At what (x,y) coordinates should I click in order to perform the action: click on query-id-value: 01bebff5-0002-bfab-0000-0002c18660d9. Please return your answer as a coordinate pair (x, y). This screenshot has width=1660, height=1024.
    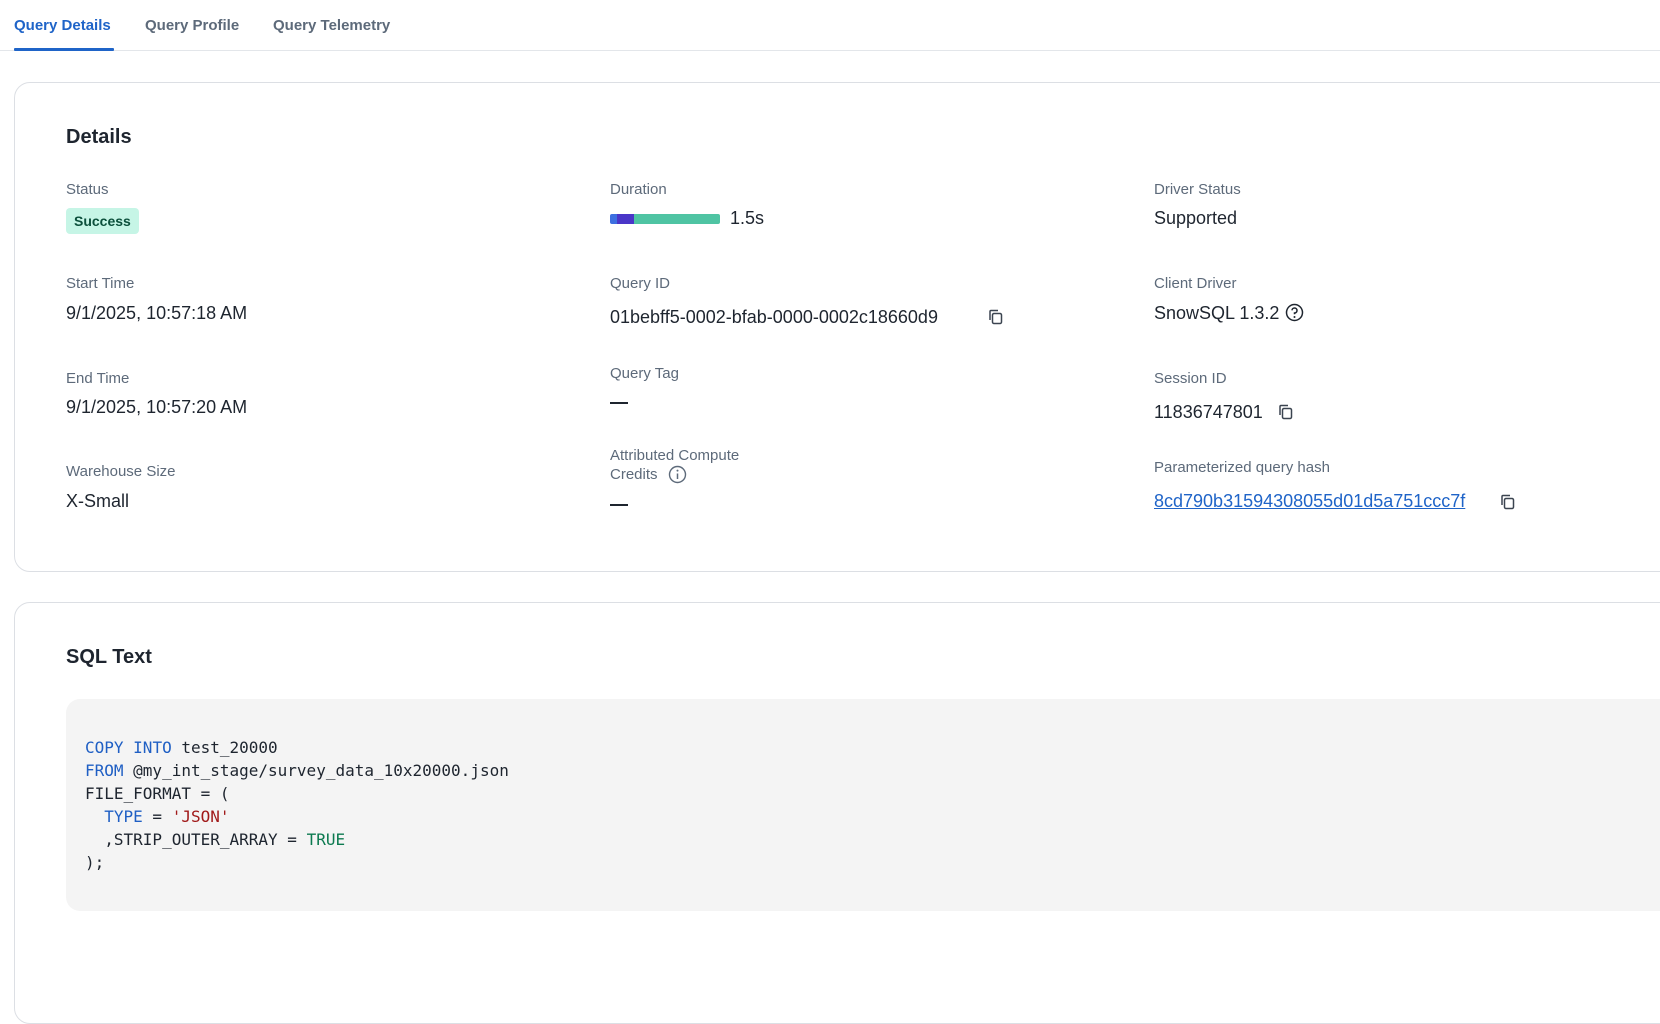
    Looking at the image, I should click on (774, 317).